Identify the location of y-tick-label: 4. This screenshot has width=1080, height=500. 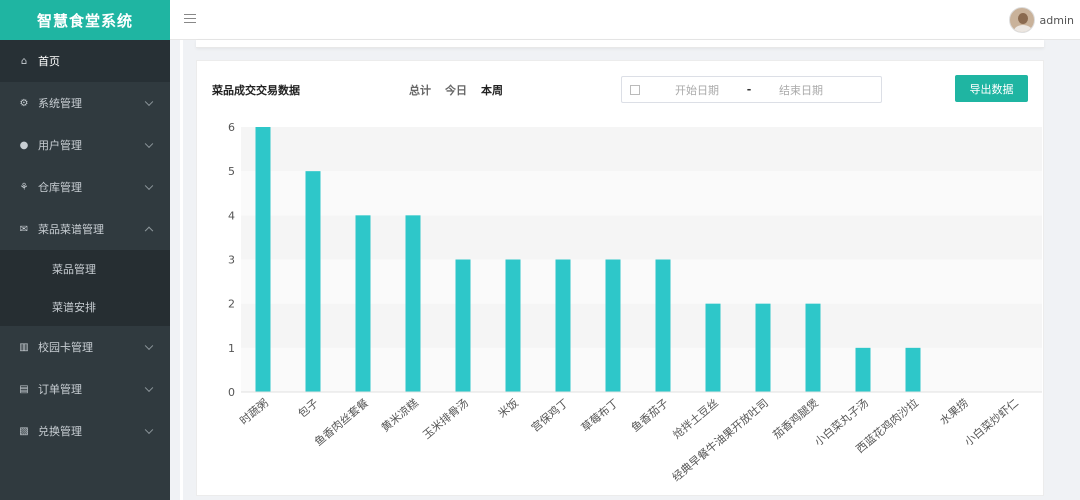
(231, 215).